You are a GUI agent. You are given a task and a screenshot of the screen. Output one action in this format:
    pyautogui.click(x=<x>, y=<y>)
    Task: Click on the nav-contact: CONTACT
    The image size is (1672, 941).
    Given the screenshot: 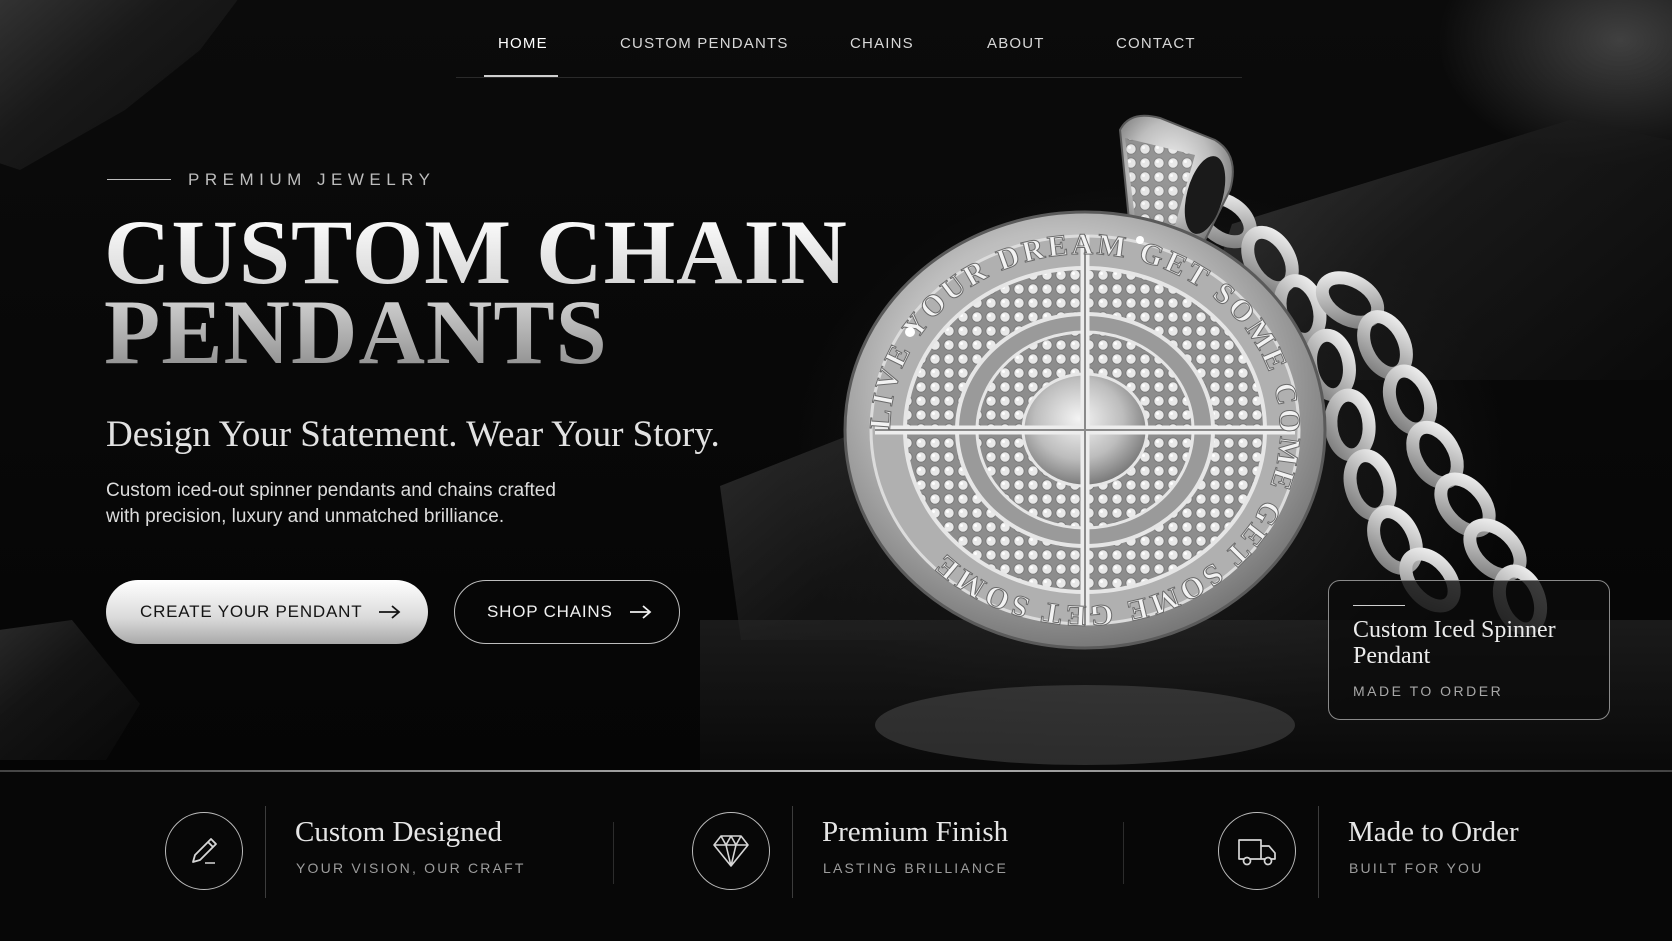 What is the action you would take?
    pyautogui.click(x=1156, y=43)
    